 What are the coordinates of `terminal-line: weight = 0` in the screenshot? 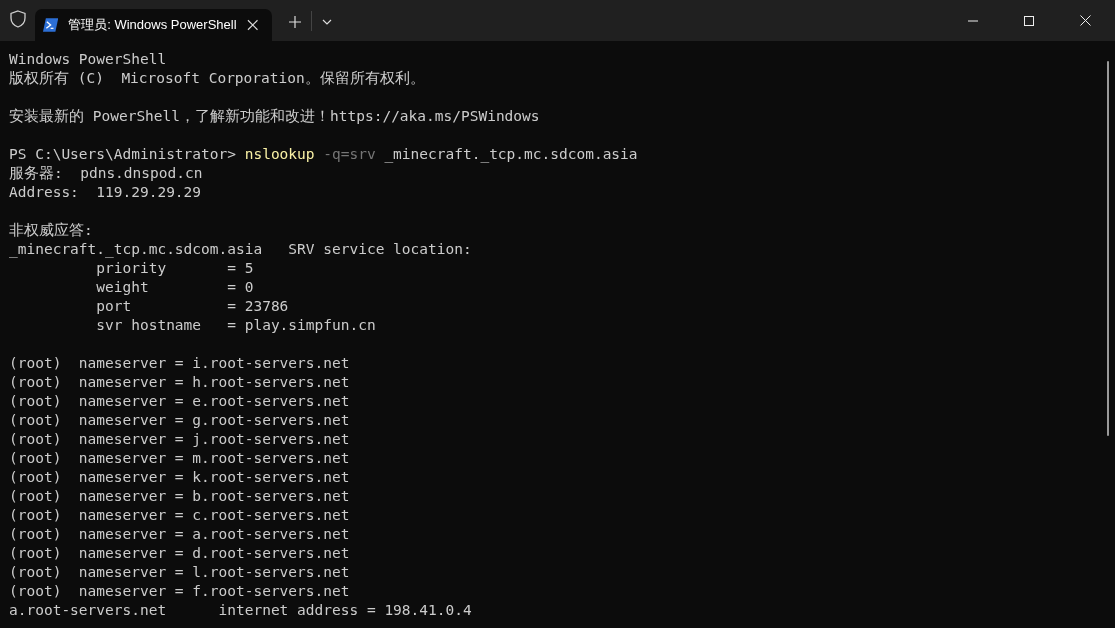 It's located at (175, 287).